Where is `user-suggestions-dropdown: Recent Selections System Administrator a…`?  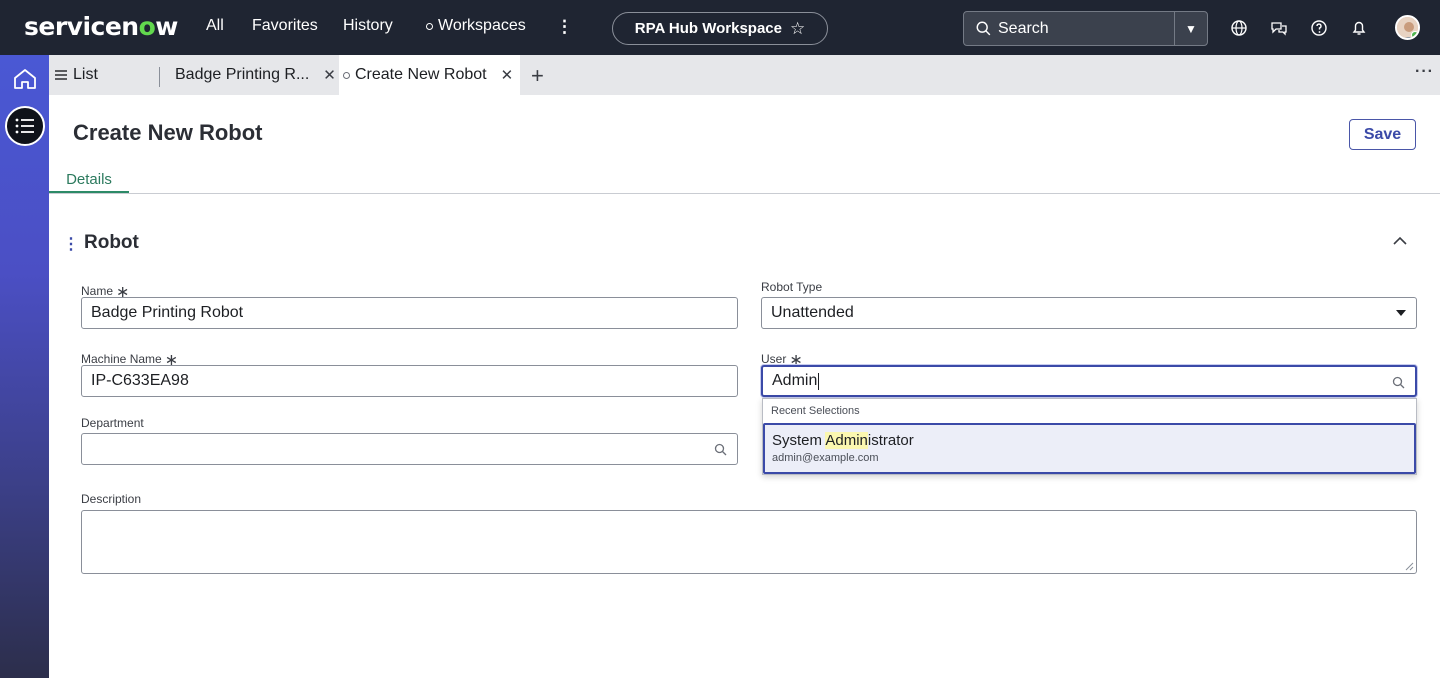
user-suggestions-dropdown: Recent Selections System Administrator a… is located at coordinates (1089, 436).